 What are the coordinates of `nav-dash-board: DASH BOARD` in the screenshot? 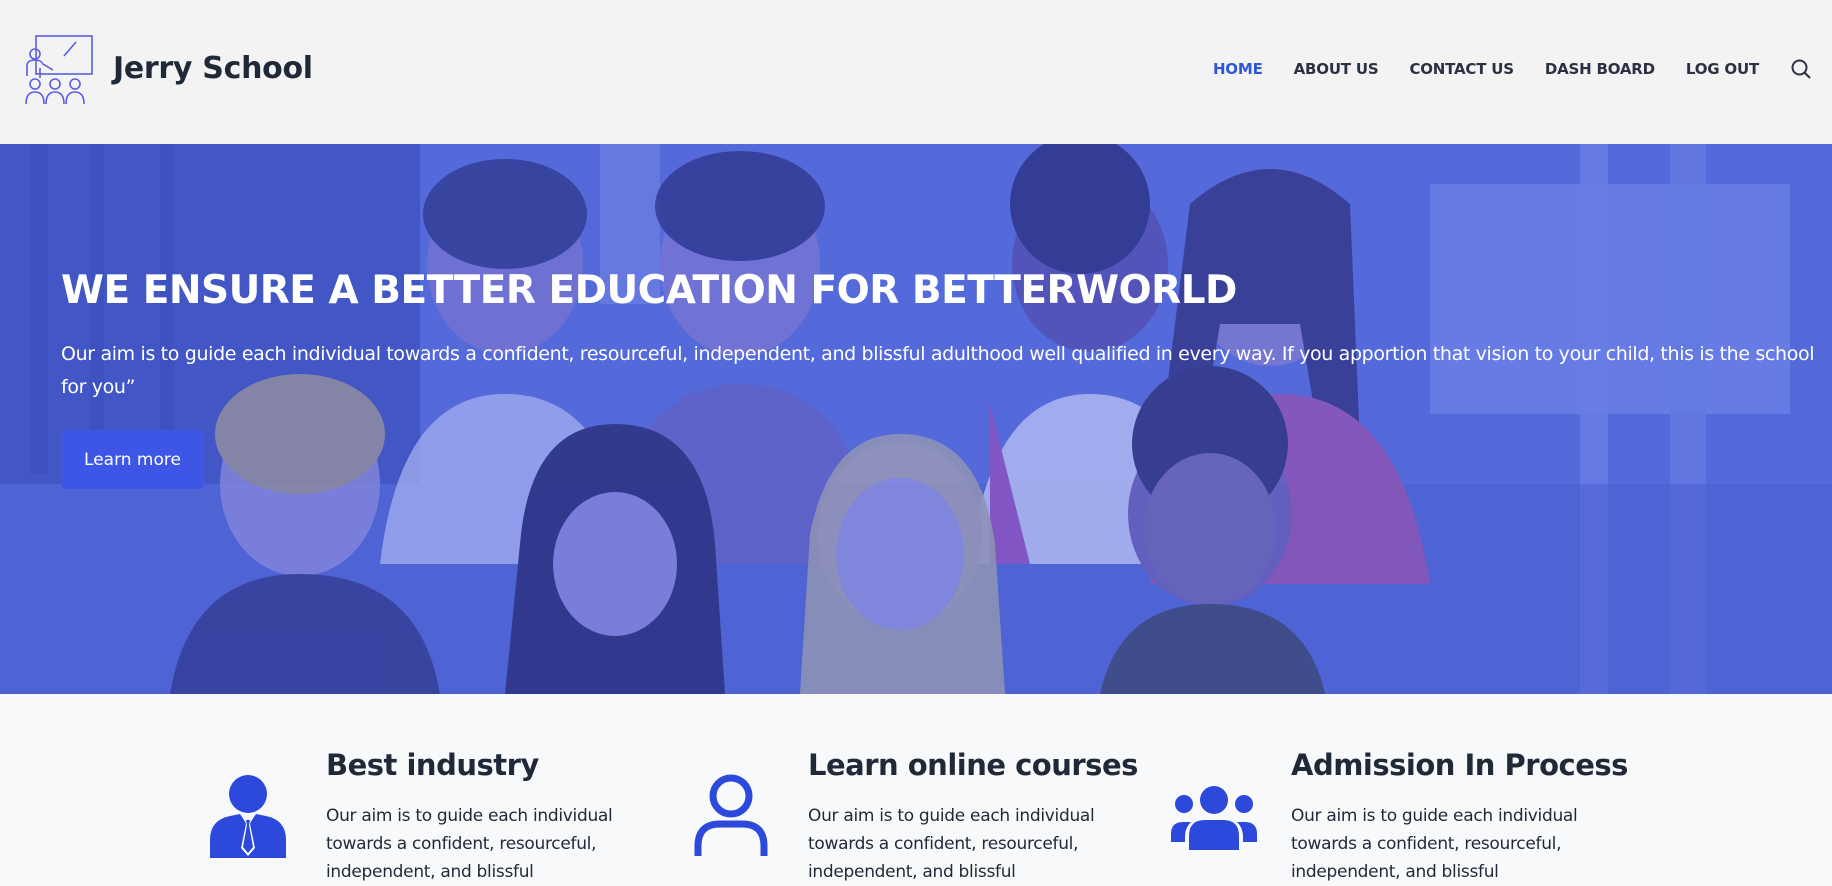 It's located at (1600, 69).